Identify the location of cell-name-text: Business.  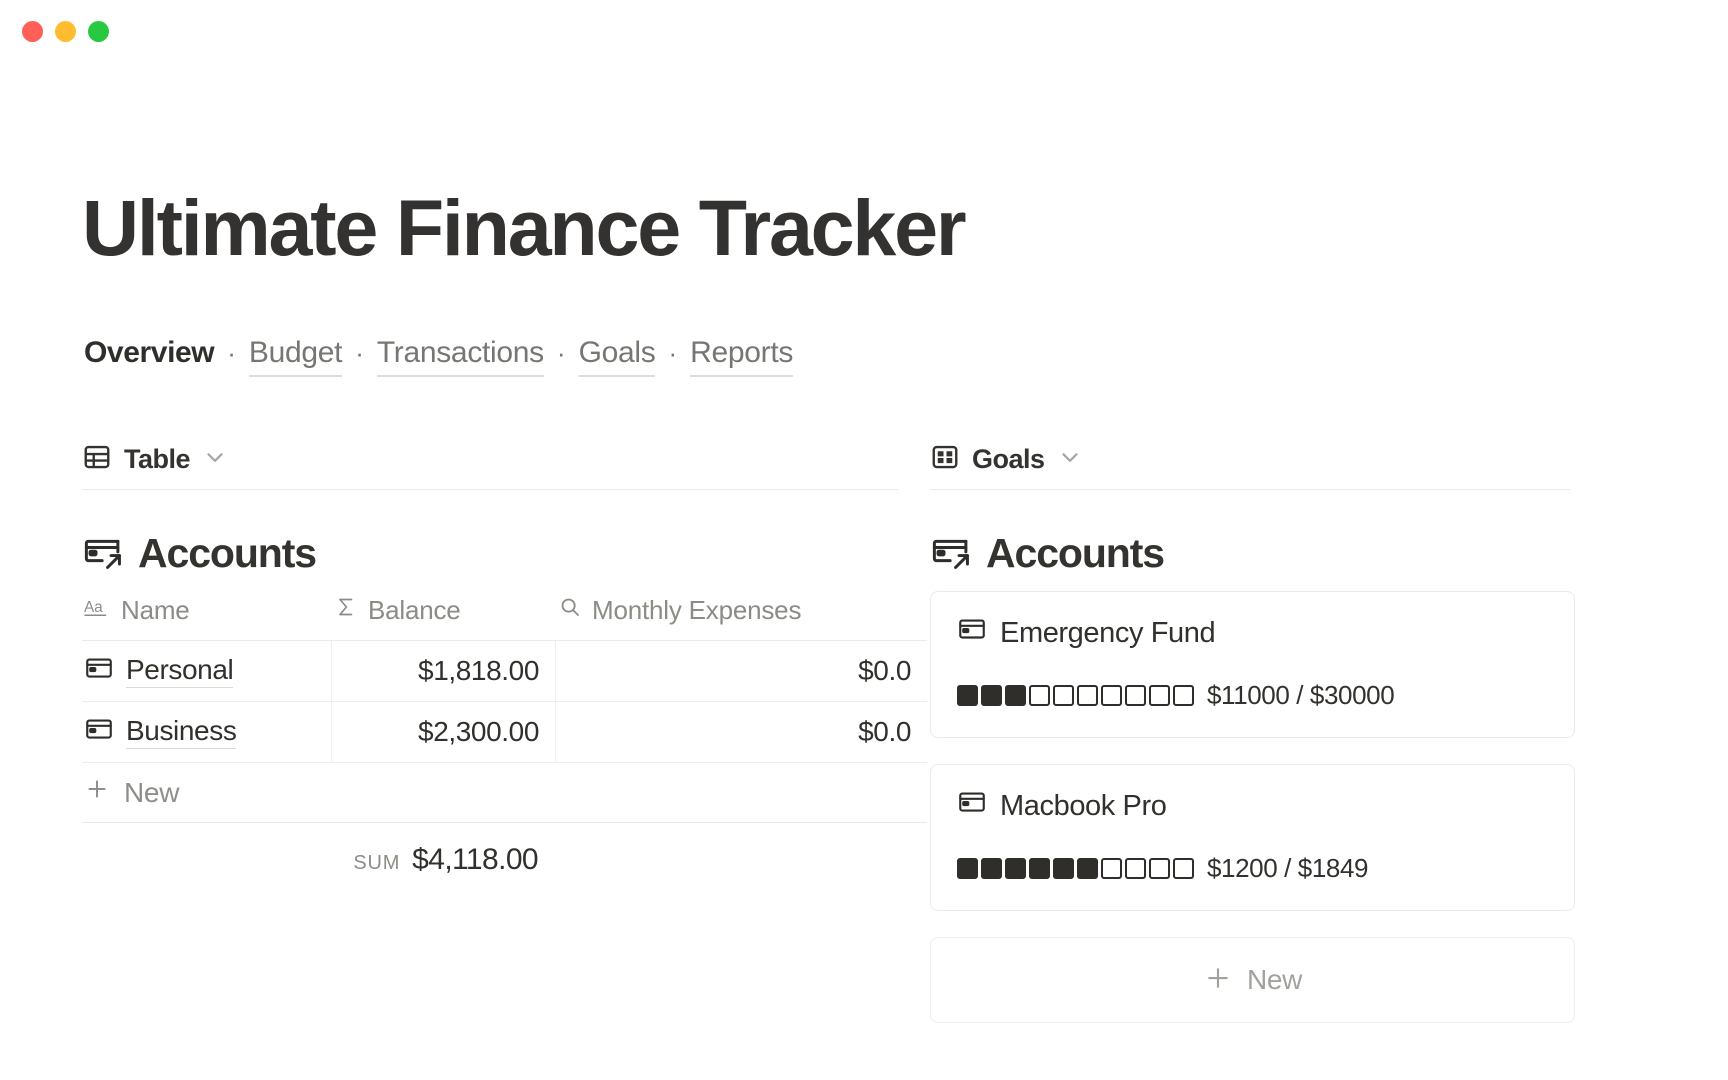
(181, 732).